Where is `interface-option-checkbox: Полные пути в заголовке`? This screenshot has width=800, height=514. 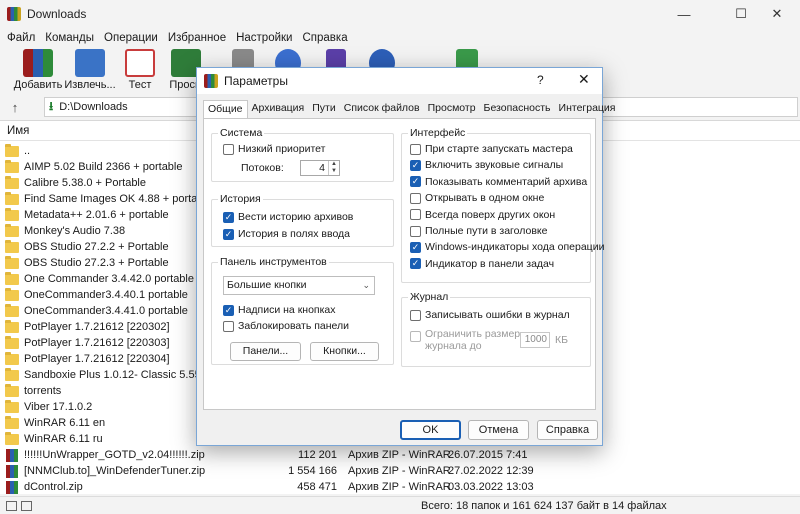 interface-option-checkbox: Полные пути в заголовке is located at coordinates (478, 231).